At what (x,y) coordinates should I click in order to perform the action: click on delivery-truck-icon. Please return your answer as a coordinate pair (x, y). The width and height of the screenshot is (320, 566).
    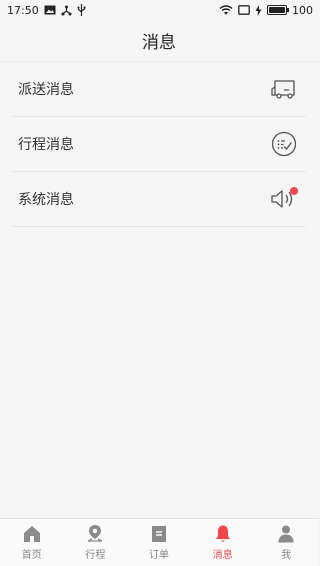
    Looking at the image, I should click on (284, 89).